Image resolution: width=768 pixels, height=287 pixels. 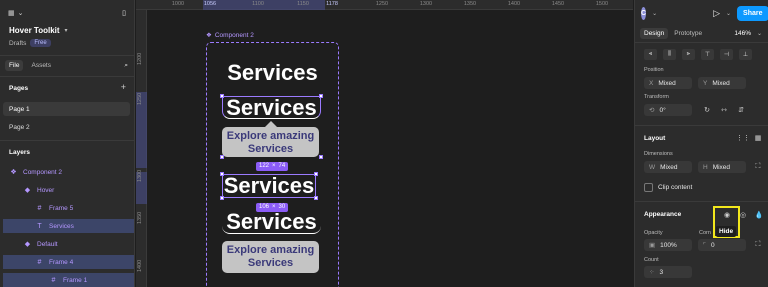 I want to click on height-field: H Mixed, so click(x=722, y=167).